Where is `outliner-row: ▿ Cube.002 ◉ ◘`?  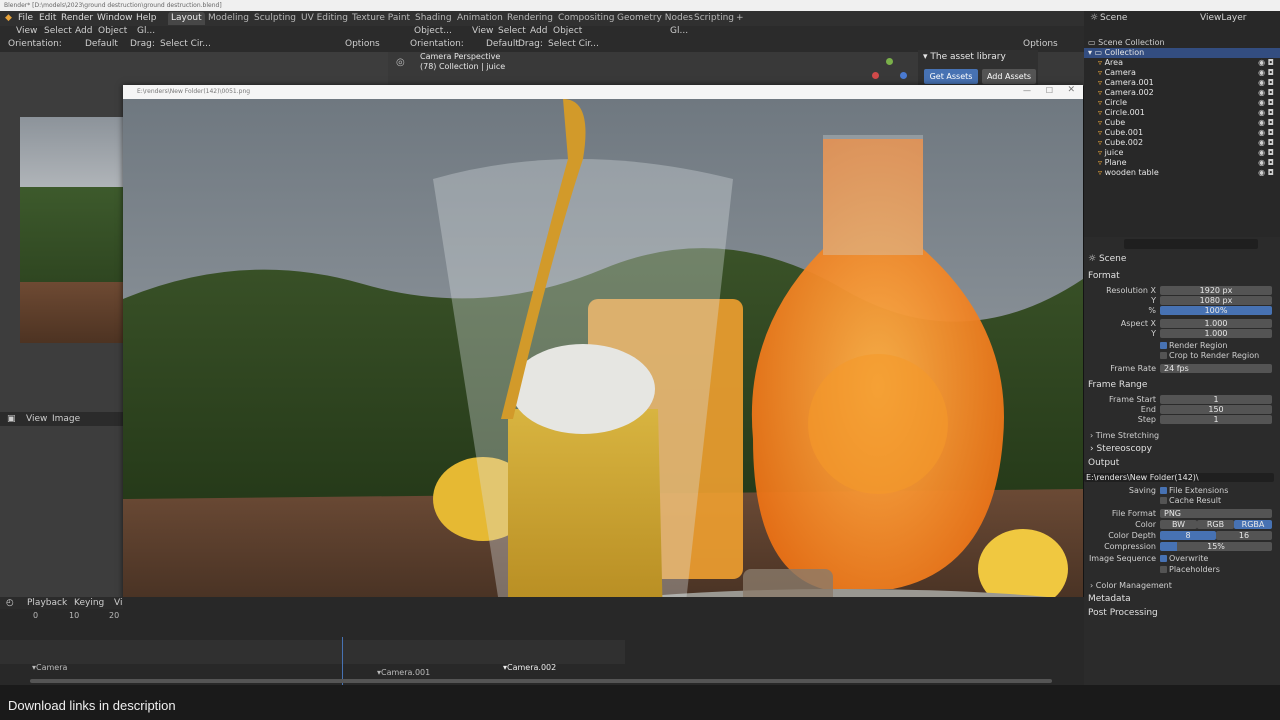 outliner-row: ▿ Cube.002 ◉ ◘ is located at coordinates (1182, 143).